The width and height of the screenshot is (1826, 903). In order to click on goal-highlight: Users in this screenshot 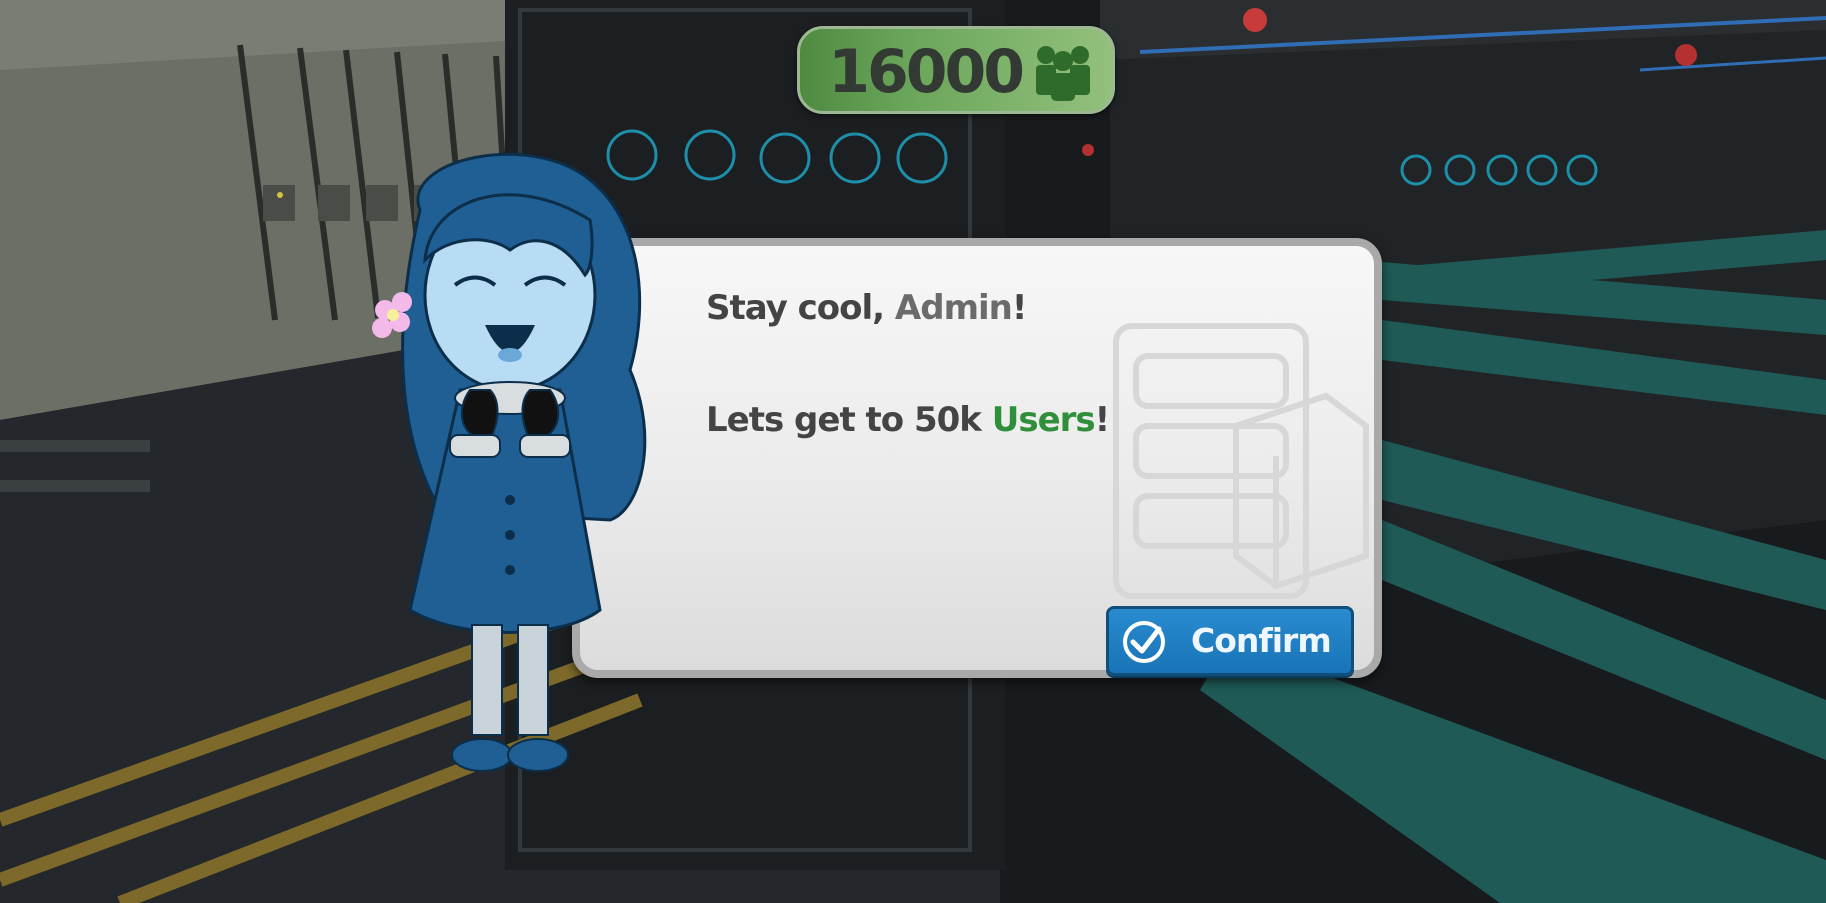, I will do `click(1043, 420)`.